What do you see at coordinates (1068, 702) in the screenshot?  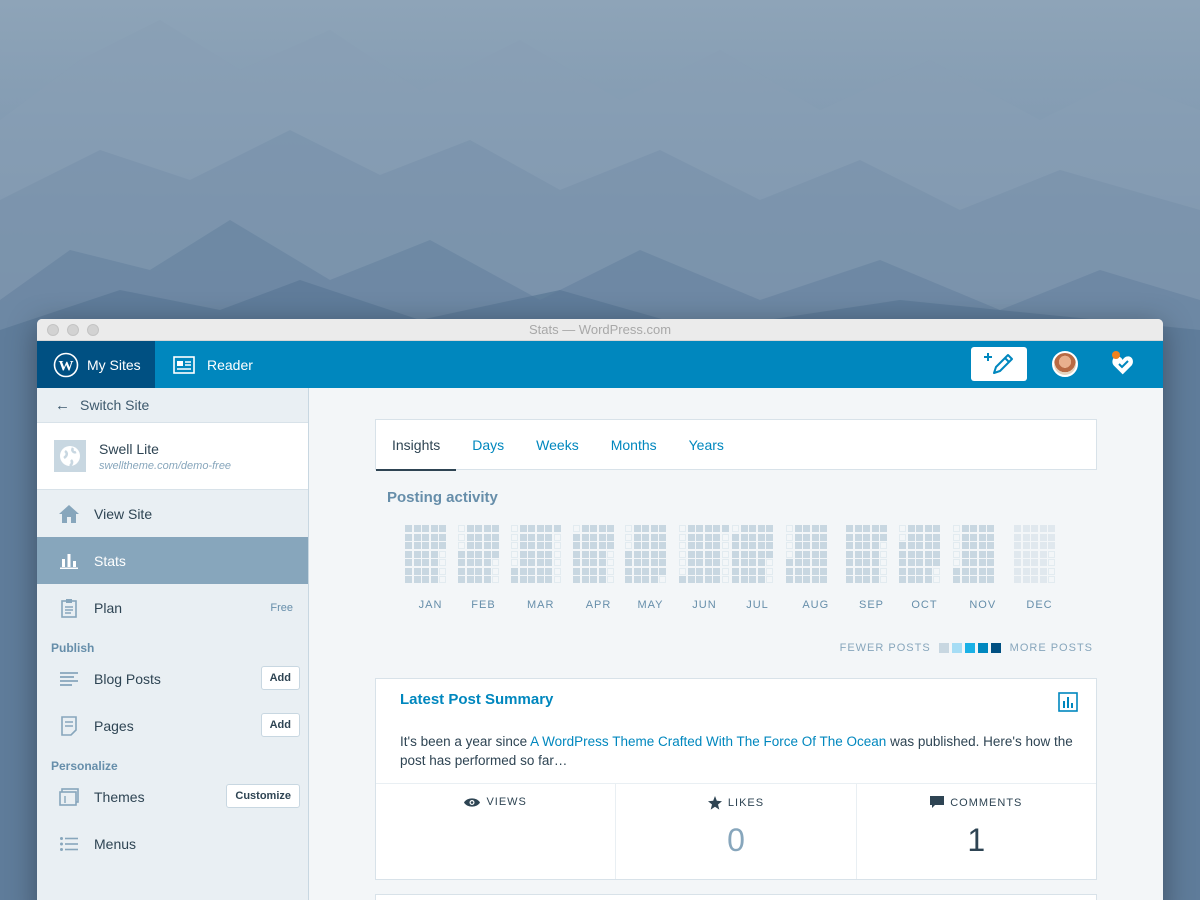 I see `stats-chart-icon` at bounding box center [1068, 702].